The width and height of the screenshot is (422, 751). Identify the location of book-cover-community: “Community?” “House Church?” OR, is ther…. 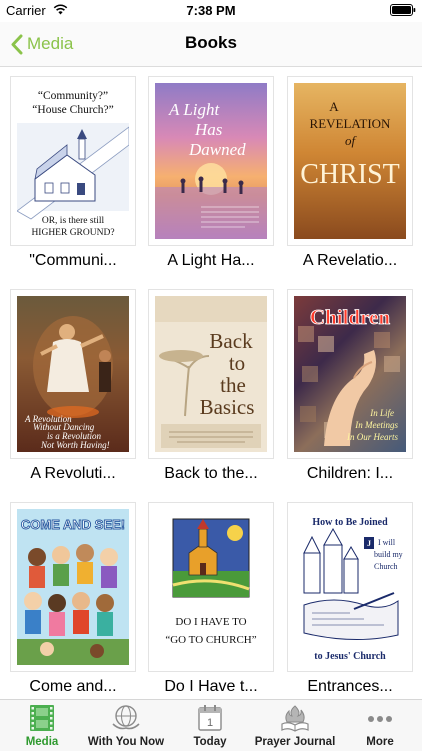
(73, 161).